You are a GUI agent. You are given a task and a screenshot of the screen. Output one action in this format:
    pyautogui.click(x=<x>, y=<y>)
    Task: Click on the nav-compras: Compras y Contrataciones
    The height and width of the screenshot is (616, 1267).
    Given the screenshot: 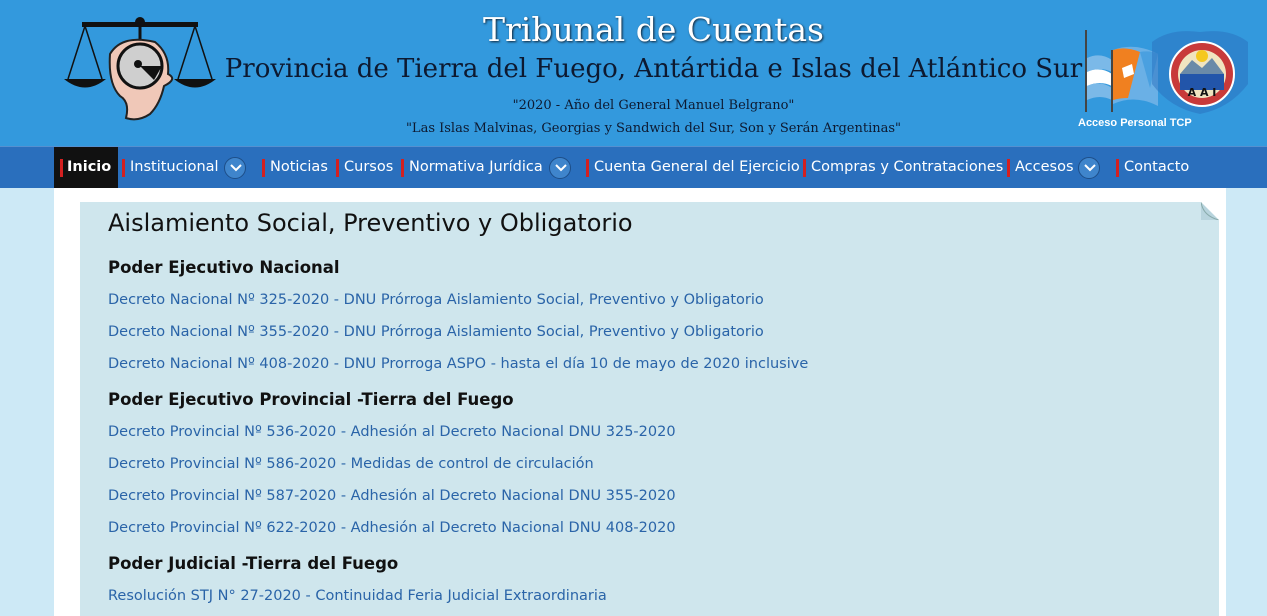 What is the action you would take?
    pyautogui.click(x=903, y=167)
    